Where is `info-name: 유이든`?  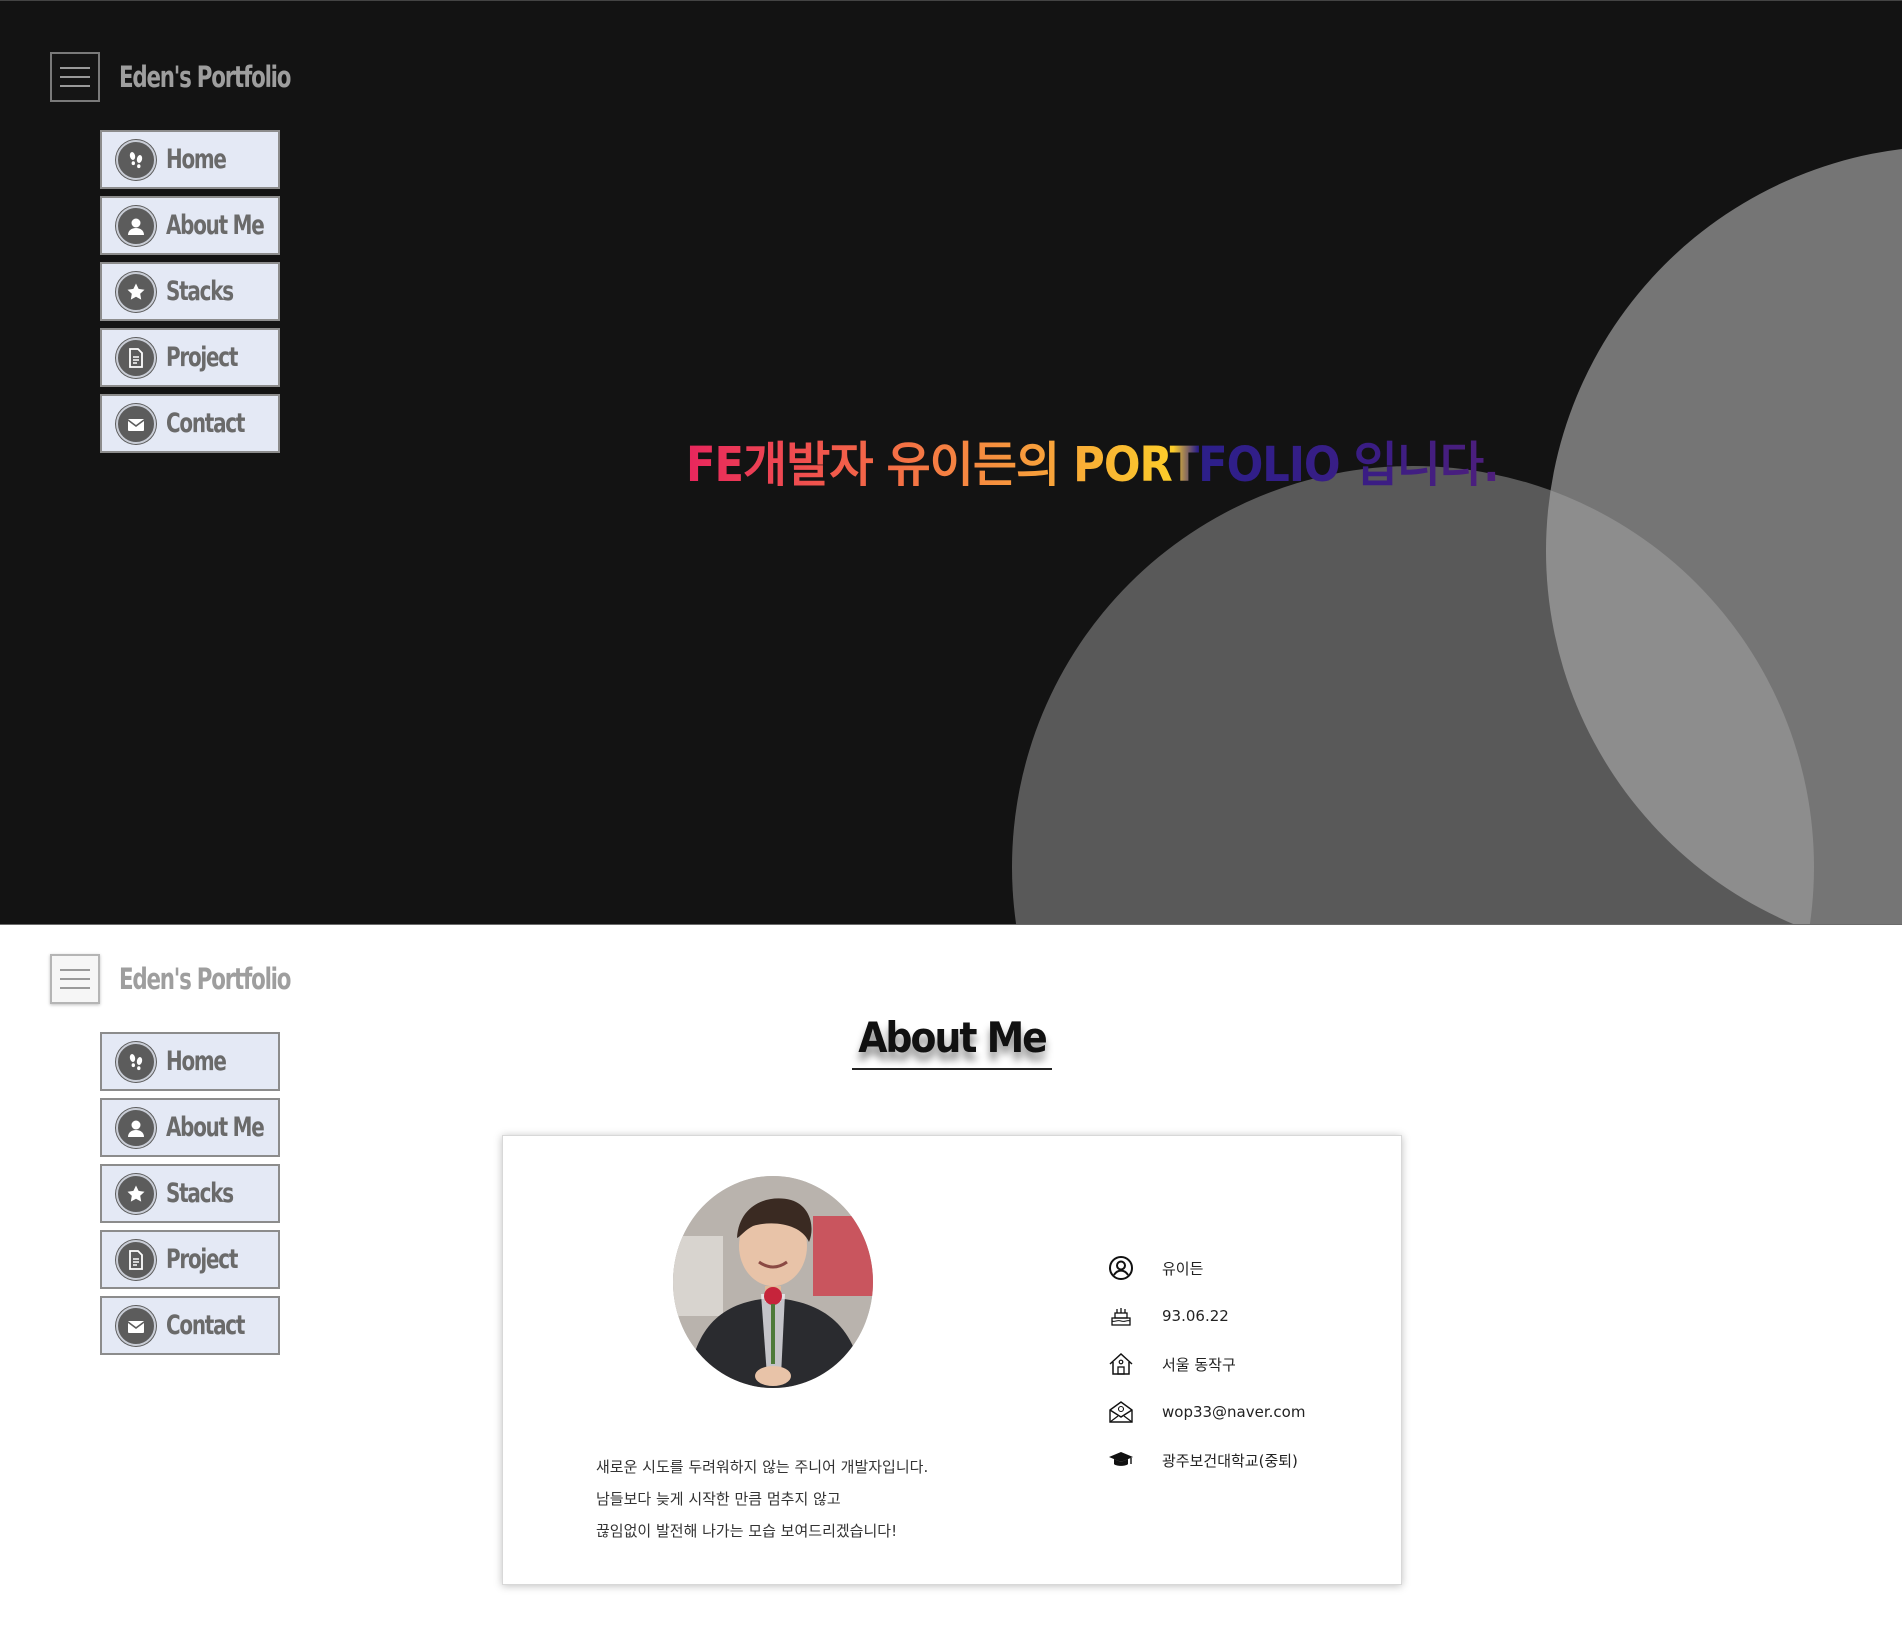
info-name: 유이든 is located at coordinates (1183, 1268).